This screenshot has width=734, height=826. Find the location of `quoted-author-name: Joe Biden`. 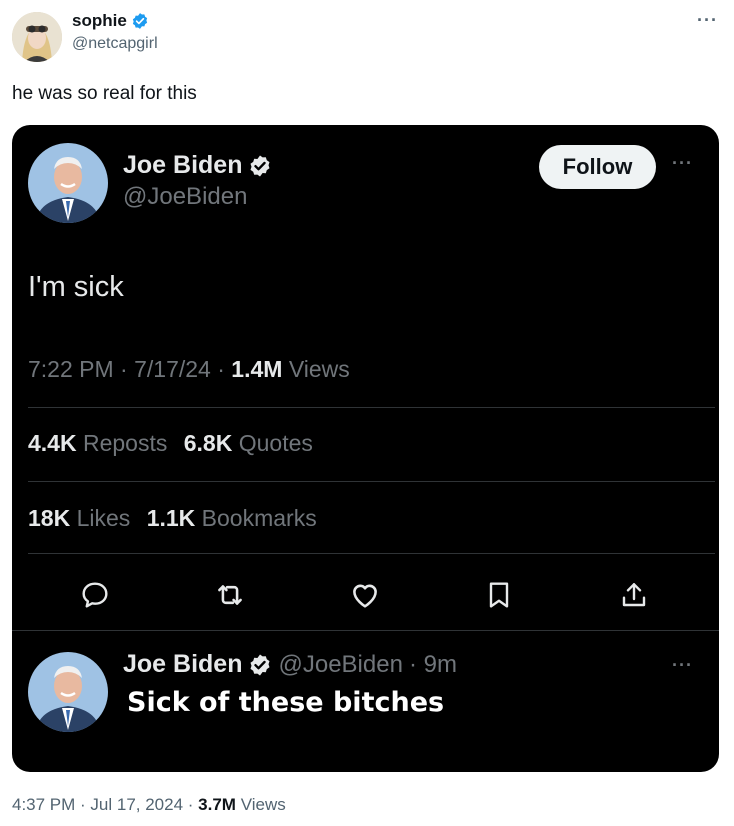

quoted-author-name: Joe Biden is located at coordinates (182, 165).